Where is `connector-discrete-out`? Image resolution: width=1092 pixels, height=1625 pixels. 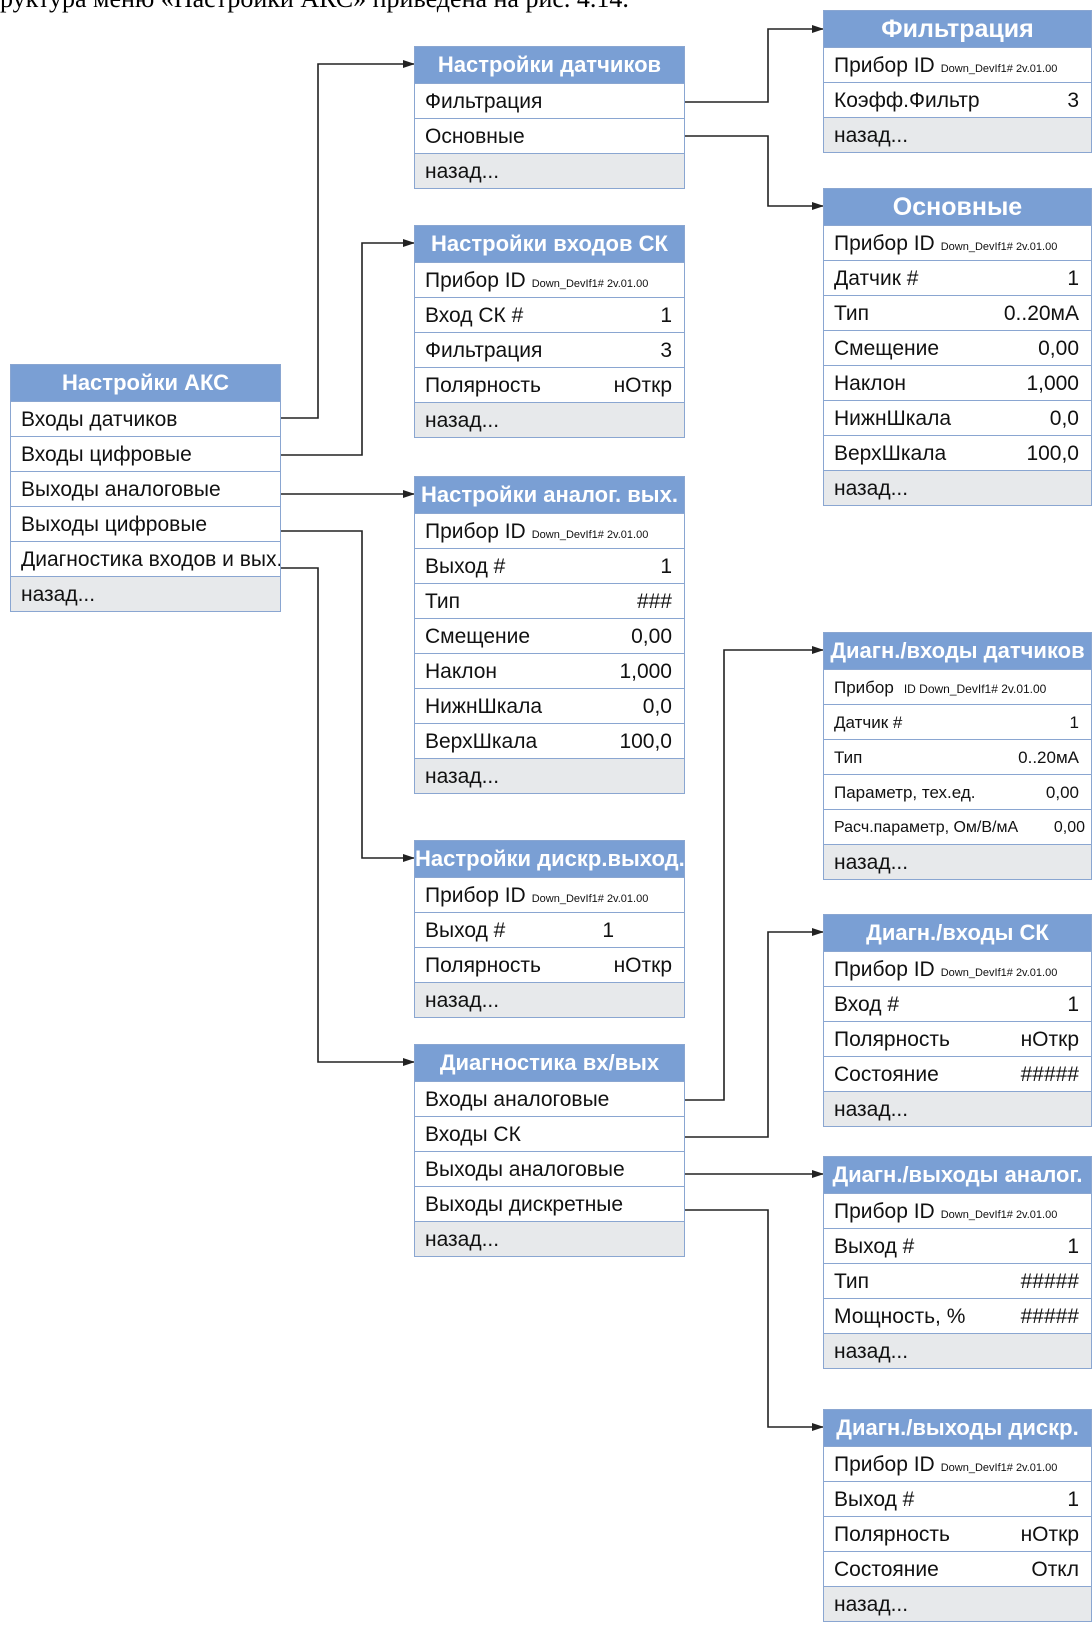 connector-discrete-out is located at coordinates (348, 696).